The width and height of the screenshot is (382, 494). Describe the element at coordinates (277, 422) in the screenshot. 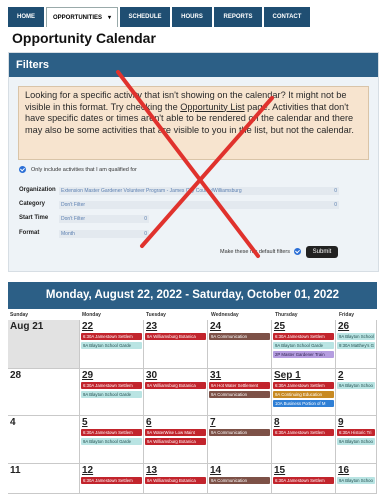

I see `day-number: 8` at that location.